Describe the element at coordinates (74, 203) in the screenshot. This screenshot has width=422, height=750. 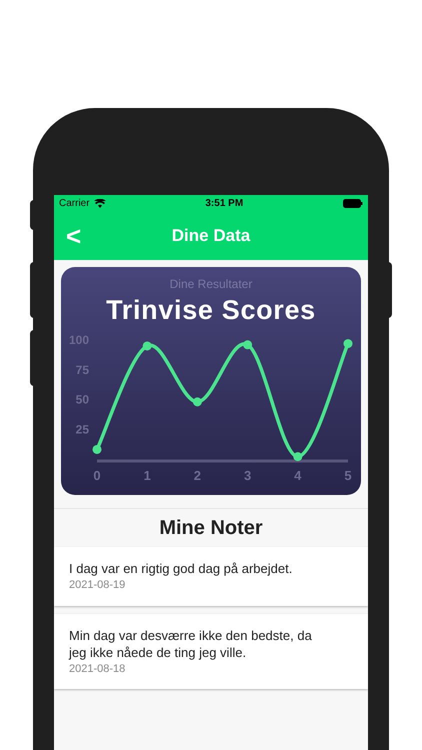
I see `carrier-label: Carrier` at that location.